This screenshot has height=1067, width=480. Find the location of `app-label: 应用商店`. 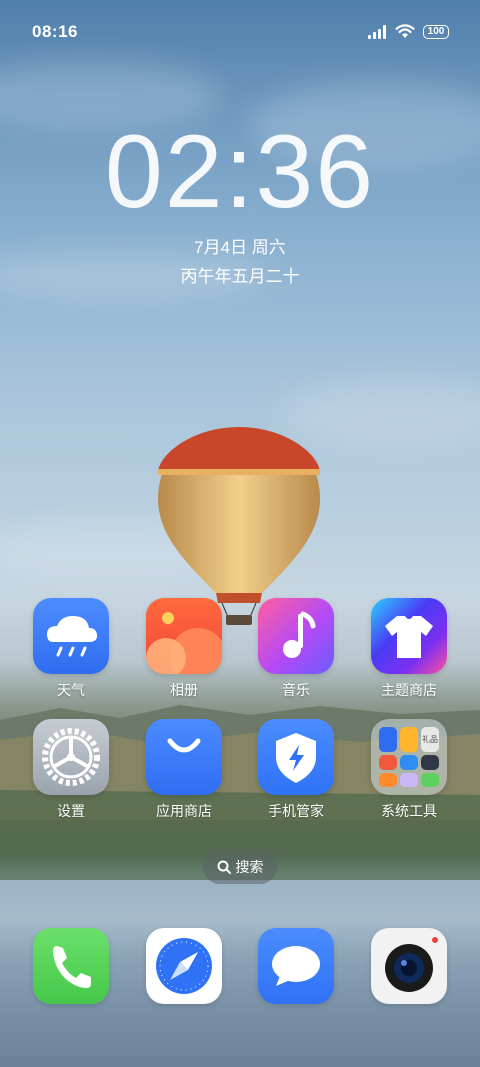

app-label: 应用商店 is located at coordinates (184, 811).